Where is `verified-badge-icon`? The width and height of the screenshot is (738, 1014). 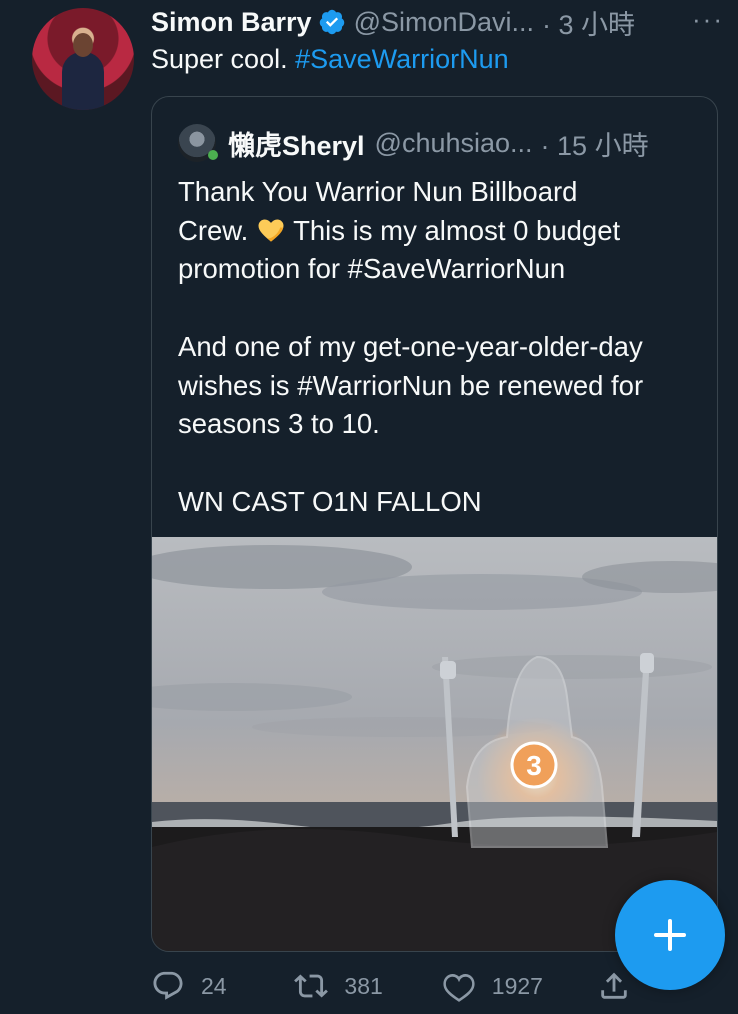
verified-badge-icon is located at coordinates (331, 22).